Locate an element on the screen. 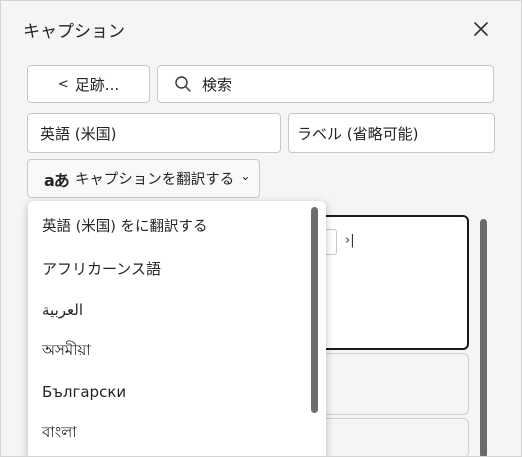 The image size is (522, 457). close-button is located at coordinates (481, 29).